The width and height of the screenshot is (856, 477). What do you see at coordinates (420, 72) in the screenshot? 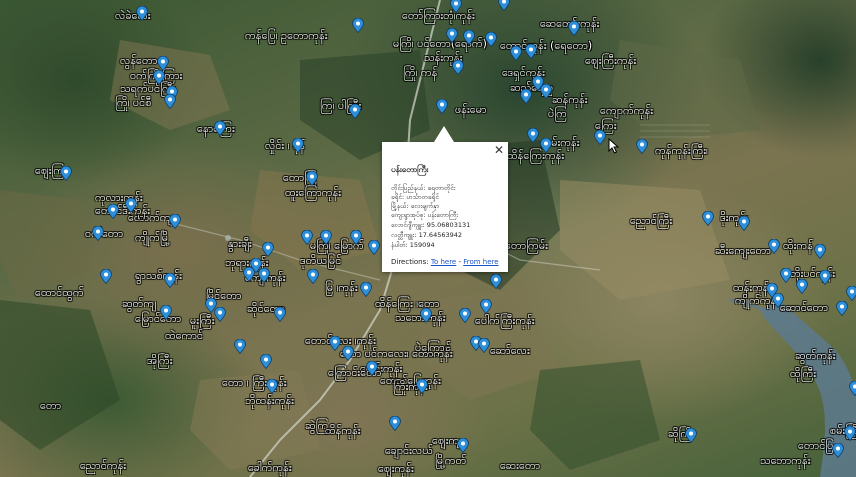
I see `place-label: ကြို၊ ကန်` at bounding box center [420, 72].